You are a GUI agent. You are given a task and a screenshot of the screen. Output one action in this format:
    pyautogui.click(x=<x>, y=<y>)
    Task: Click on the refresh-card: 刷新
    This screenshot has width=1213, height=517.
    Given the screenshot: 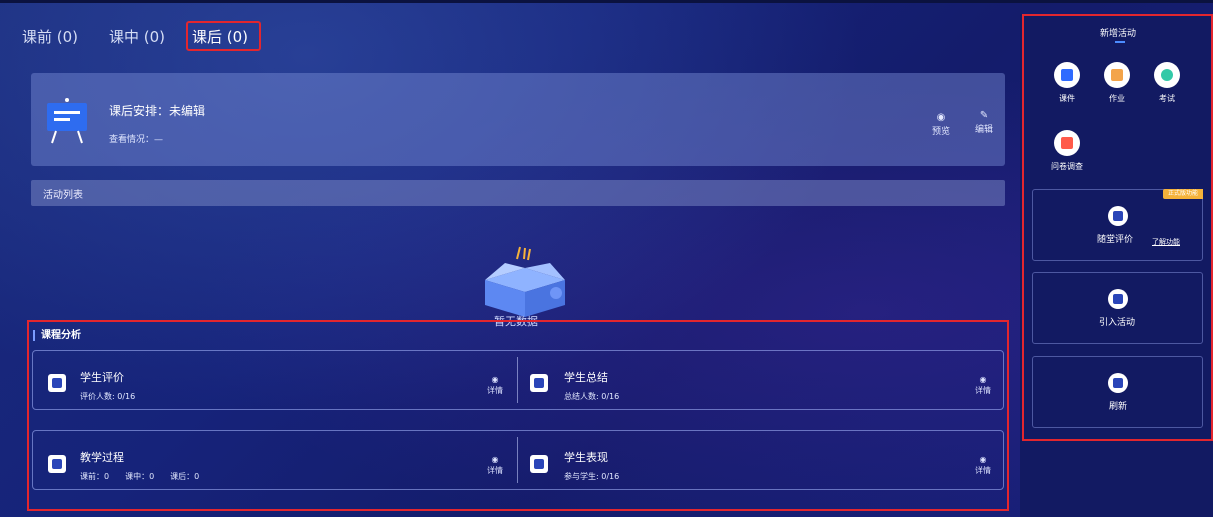 What is the action you would take?
    pyautogui.click(x=1117, y=392)
    